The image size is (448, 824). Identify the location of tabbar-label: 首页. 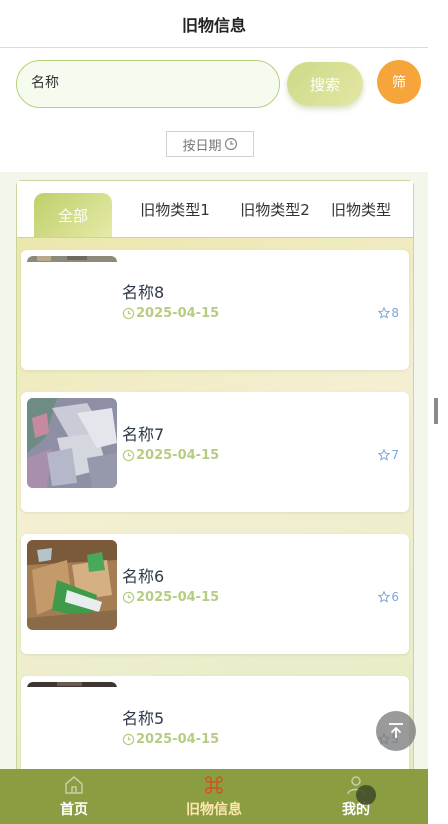
(74, 810).